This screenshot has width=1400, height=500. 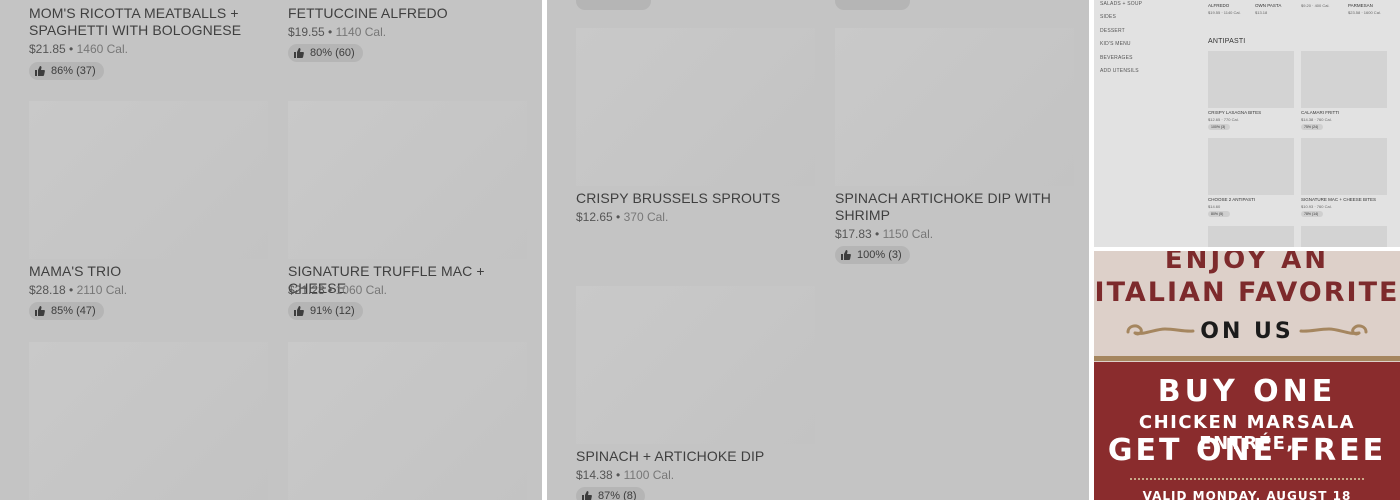 I want to click on menu-item-meta: $19.55 • 1140 Cal., so click(x=337, y=32).